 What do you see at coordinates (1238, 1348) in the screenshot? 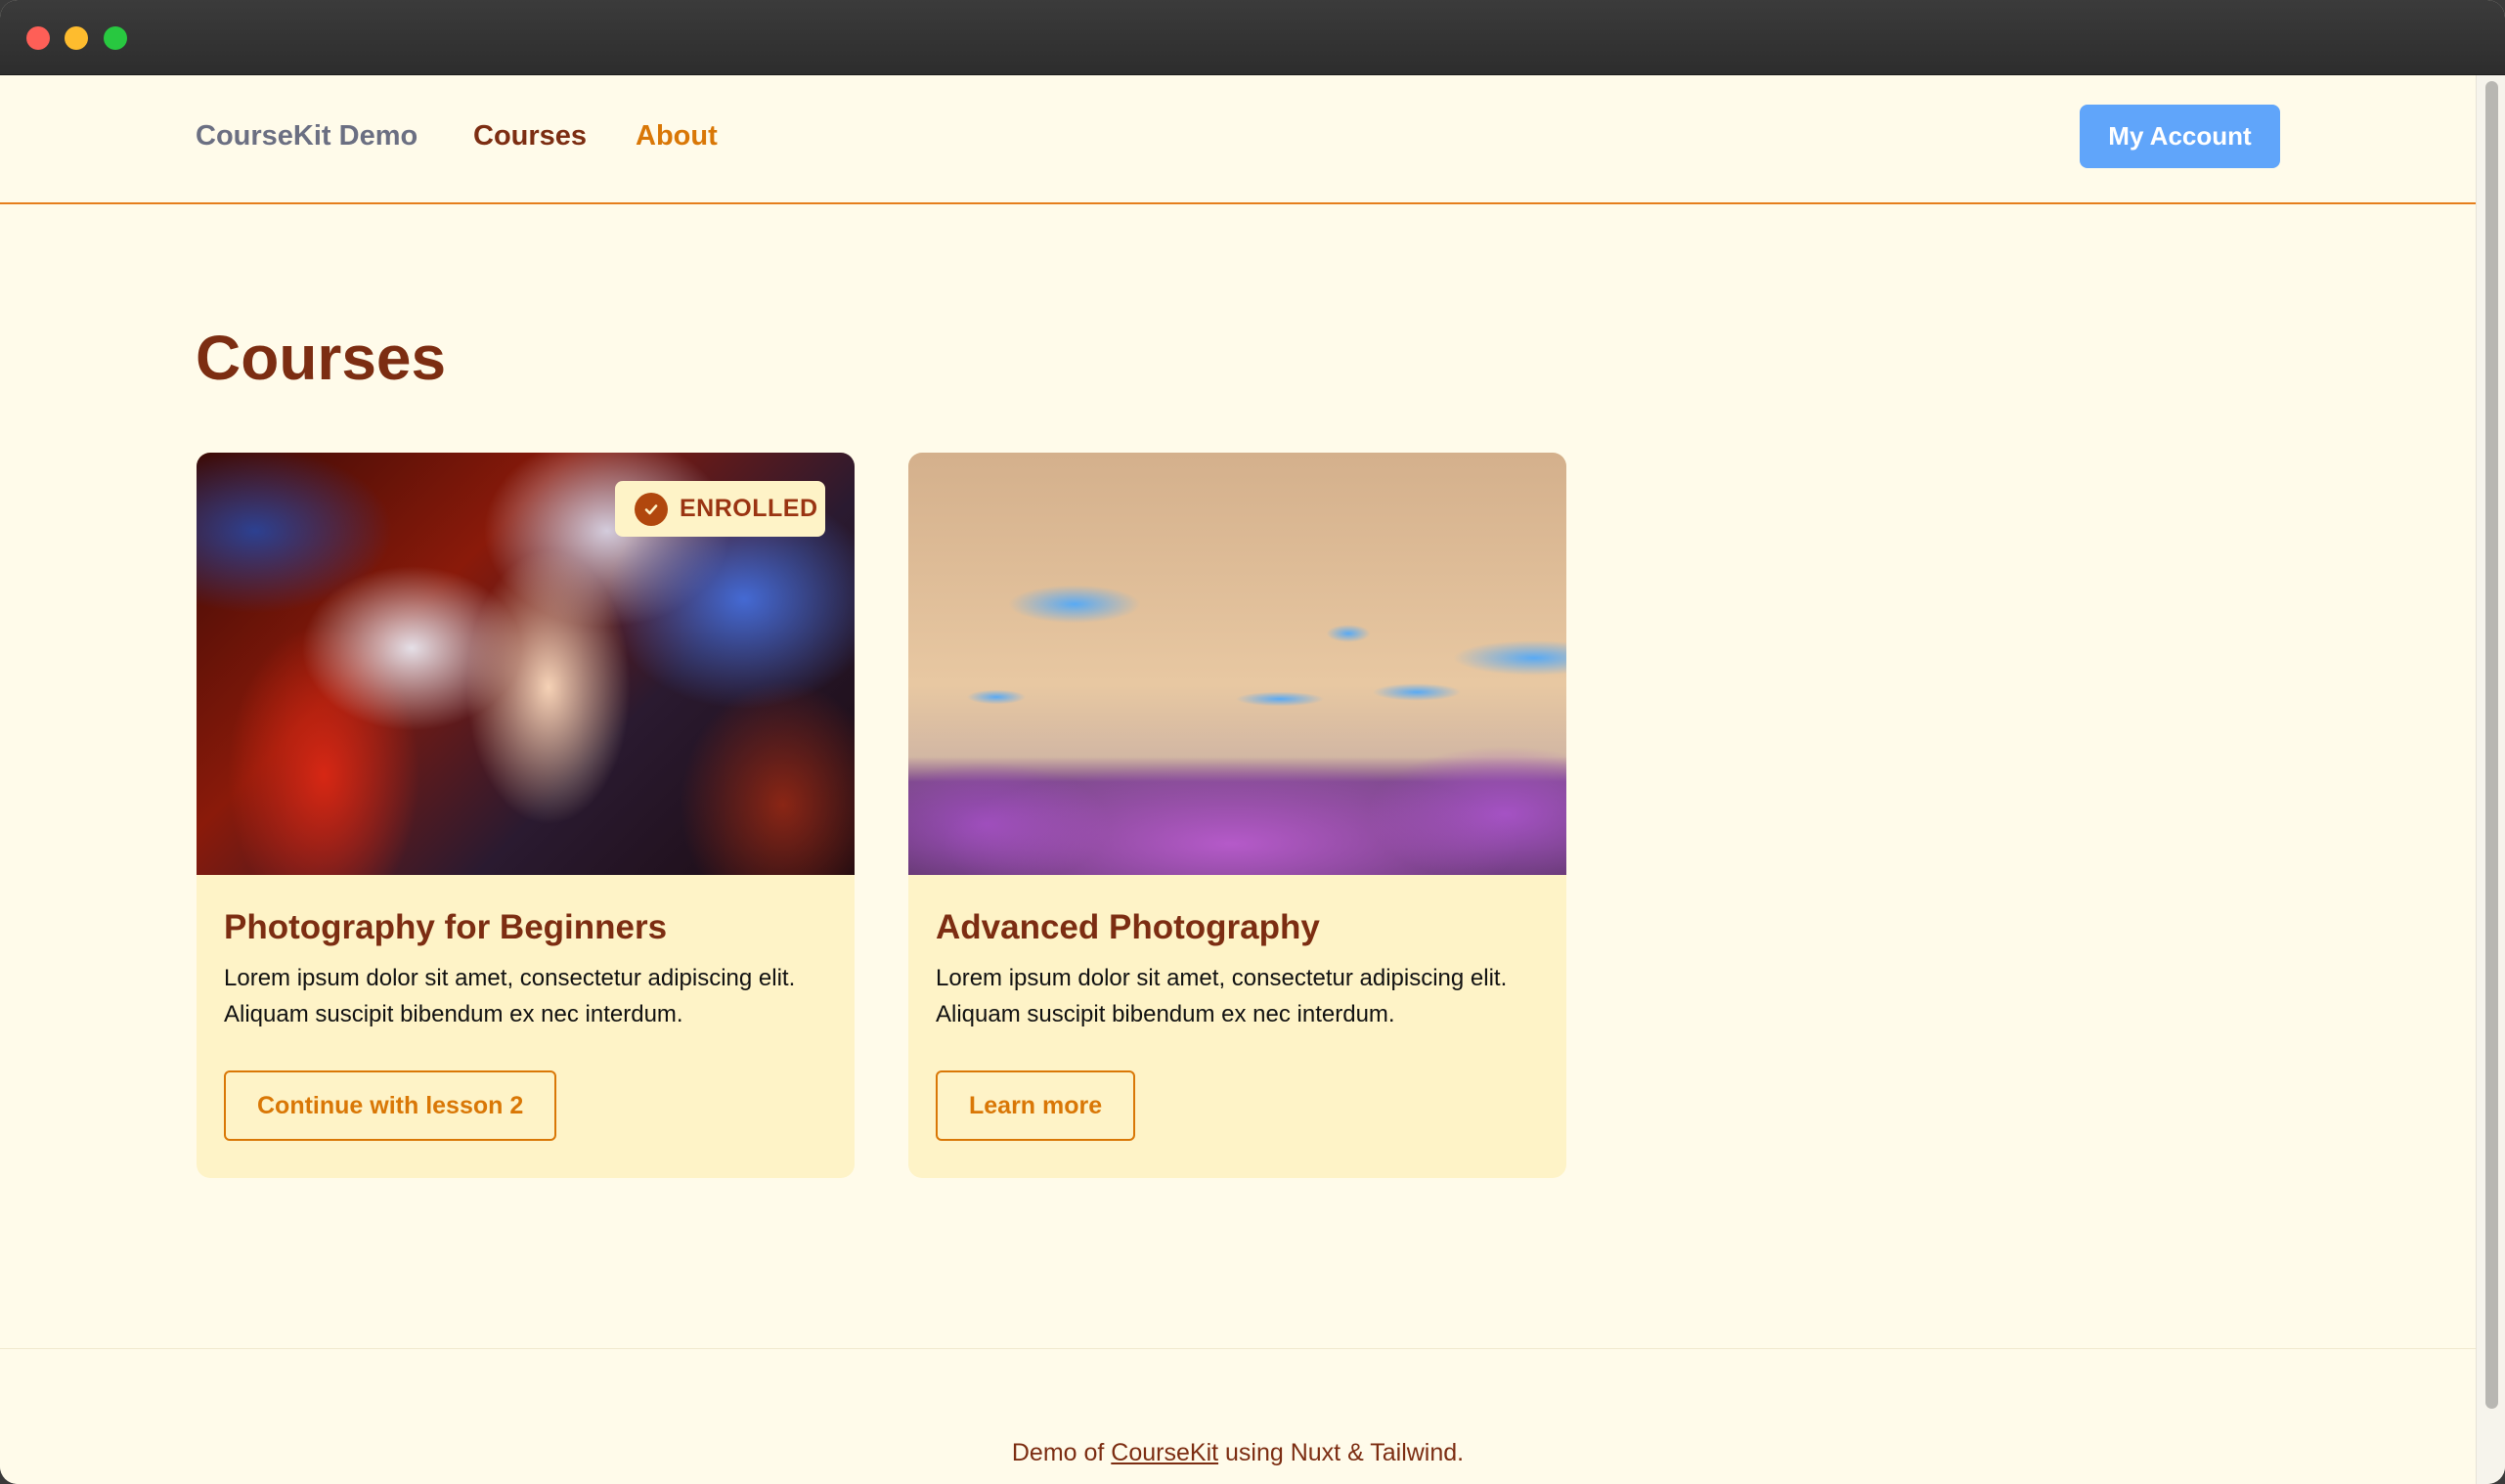
I see `footer-divider` at bounding box center [1238, 1348].